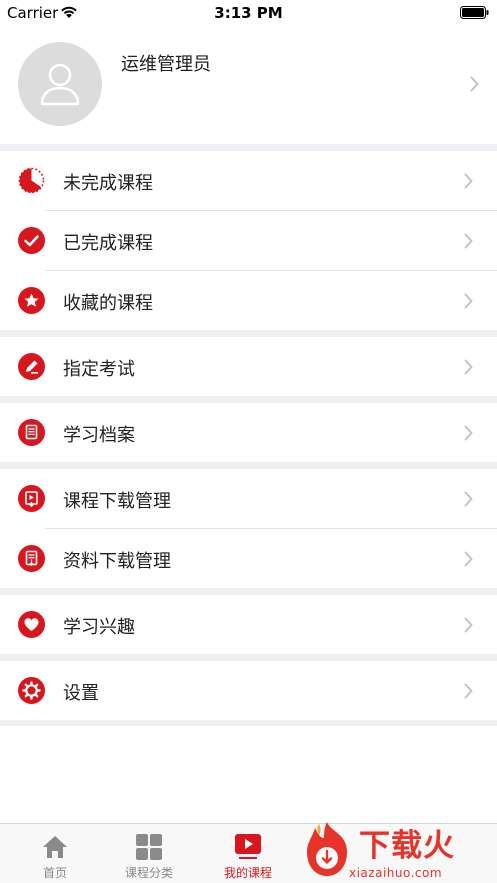 This screenshot has width=497, height=883. What do you see at coordinates (31, 366) in the screenshot?
I see `pencil-icon` at bounding box center [31, 366].